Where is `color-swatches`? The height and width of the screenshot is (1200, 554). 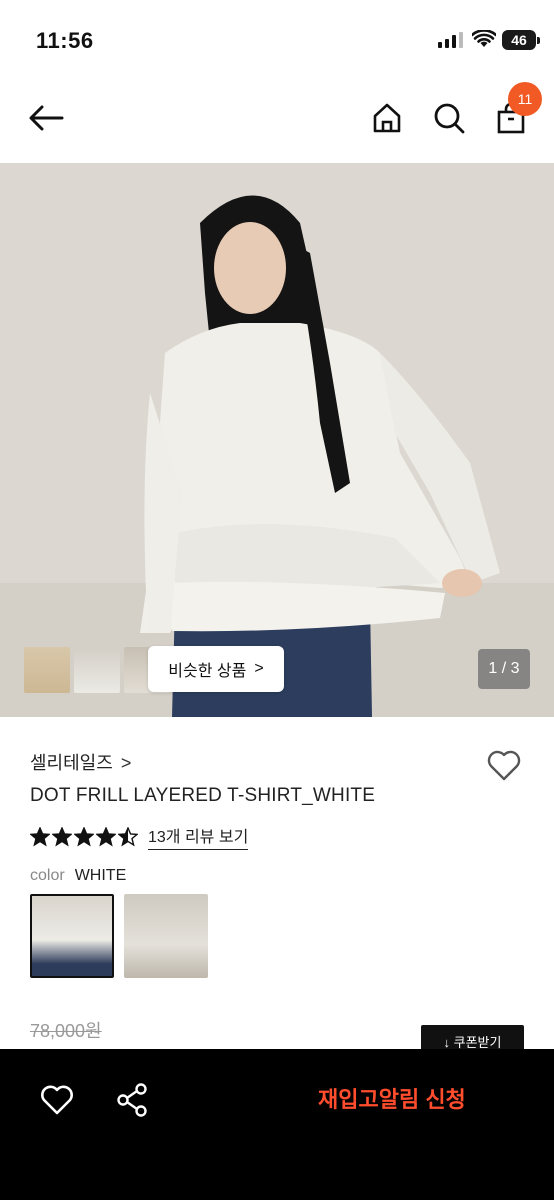
color-swatches is located at coordinates (119, 936).